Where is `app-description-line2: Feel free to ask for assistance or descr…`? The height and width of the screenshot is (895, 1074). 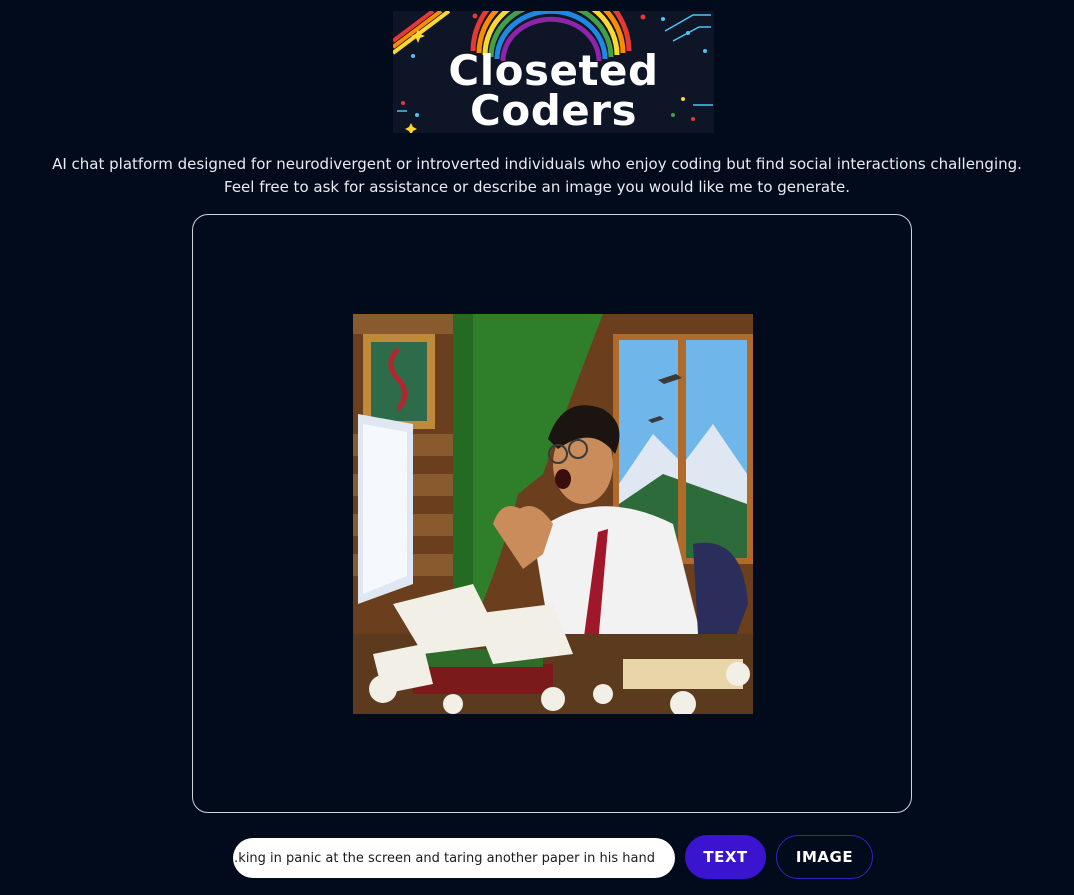 app-description-line2: Feel free to ask for assistance or descr… is located at coordinates (537, 187).